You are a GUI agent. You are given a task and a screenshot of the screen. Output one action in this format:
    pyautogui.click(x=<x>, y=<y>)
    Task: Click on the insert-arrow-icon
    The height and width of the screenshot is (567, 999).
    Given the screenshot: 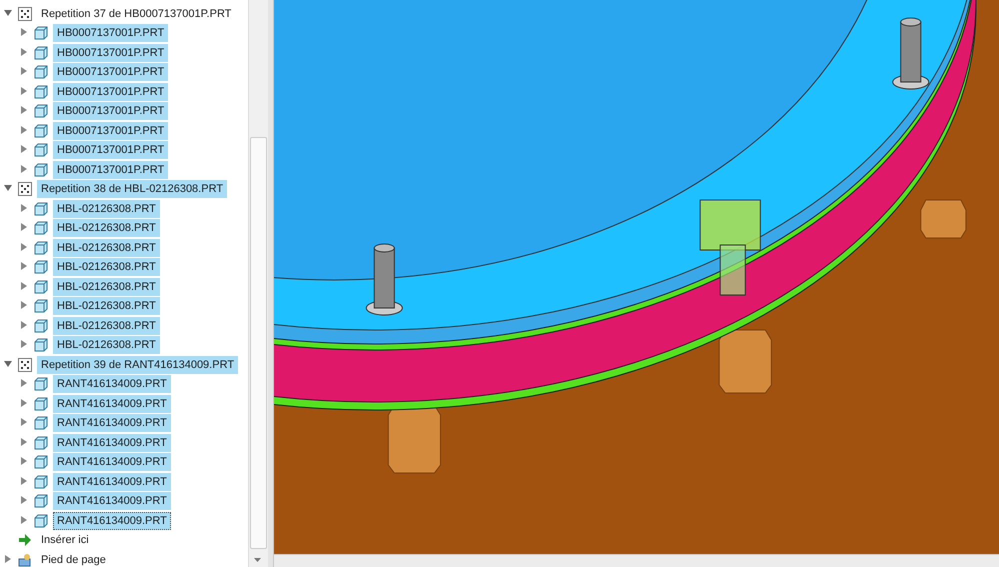 What is the action you would take?
    pyautogui.click(x=25, y=540)
    